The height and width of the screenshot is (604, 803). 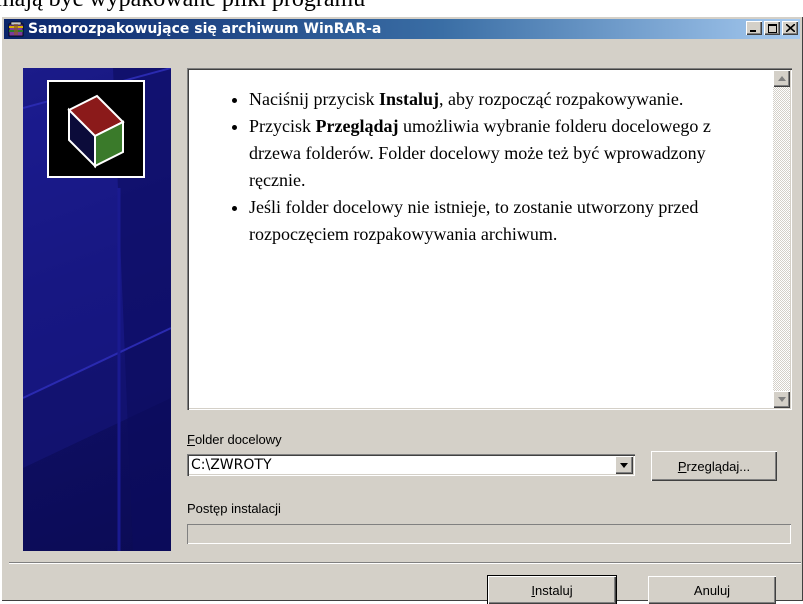 What do you see at coordinates (182, 6) in the screenshot?
I see `background-caption: mają być wypakowane pliki programu` at bounding box center [182, 6].